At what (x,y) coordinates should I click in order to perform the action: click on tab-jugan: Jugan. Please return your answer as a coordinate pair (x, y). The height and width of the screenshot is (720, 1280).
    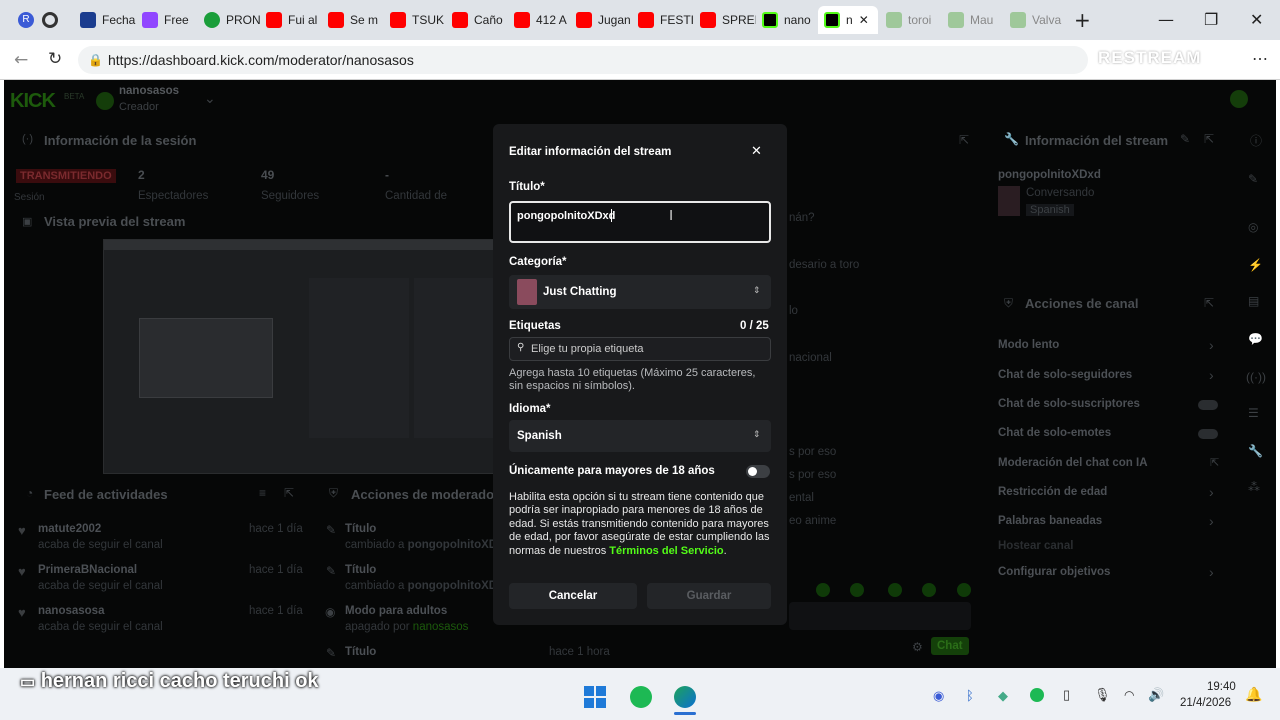
    Looking at the image, I should click on (604, 20).